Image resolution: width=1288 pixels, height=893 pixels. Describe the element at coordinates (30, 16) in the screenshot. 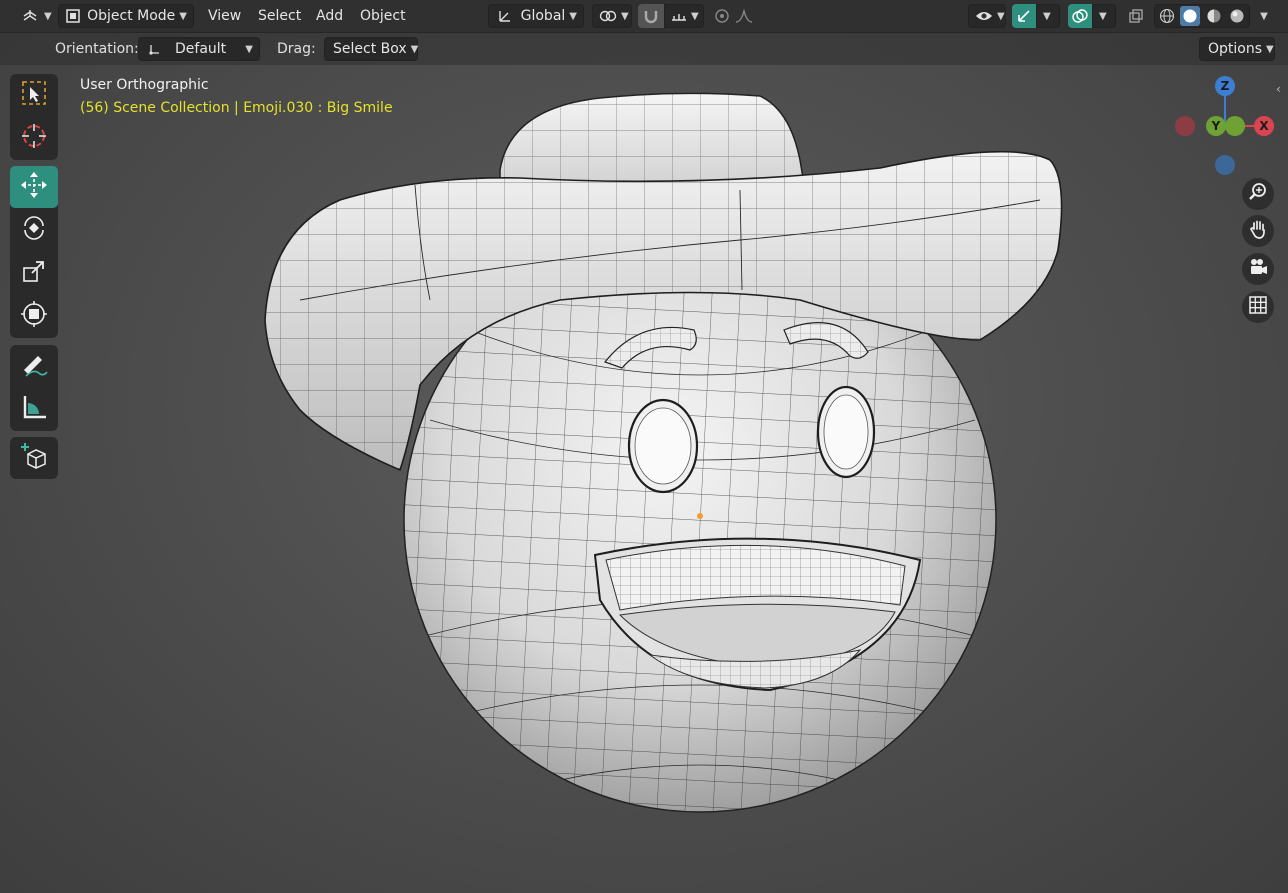

I see `3d-viewport-icon` at that location.